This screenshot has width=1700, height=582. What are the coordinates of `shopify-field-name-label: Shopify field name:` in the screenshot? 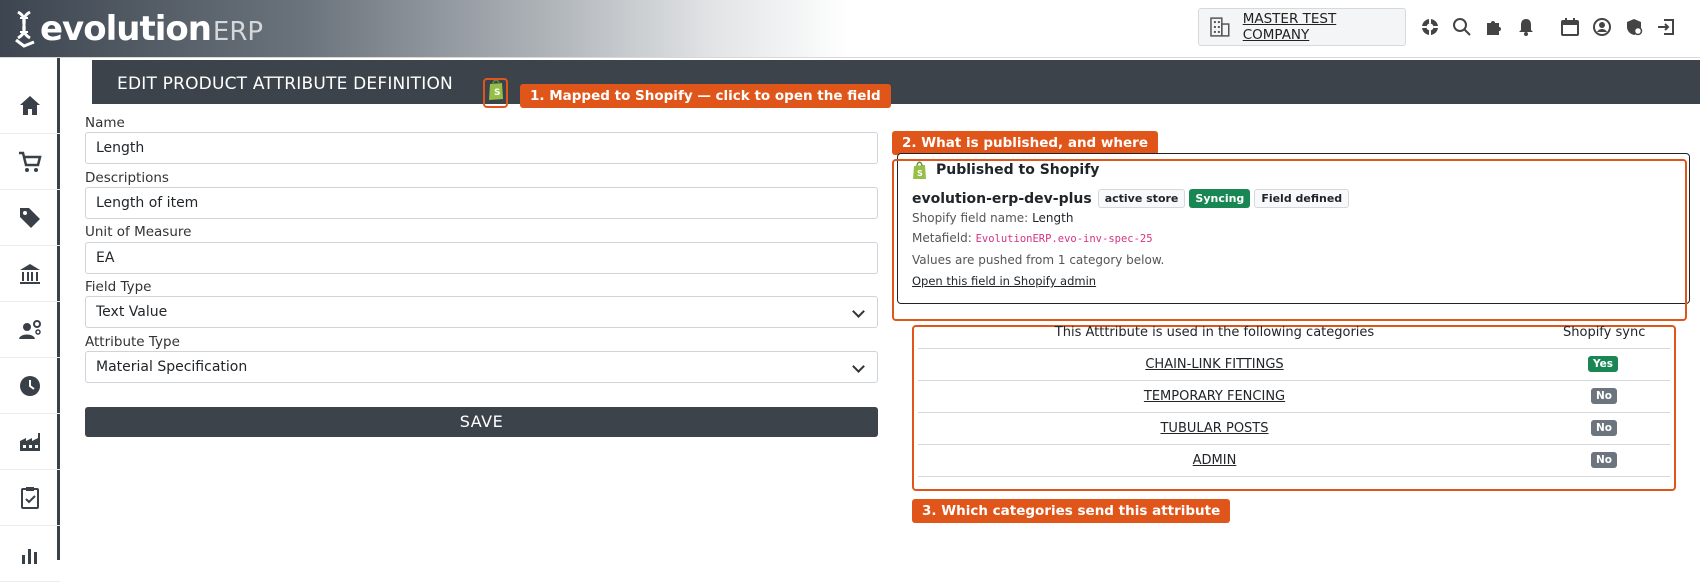 It's located at (970, 218).